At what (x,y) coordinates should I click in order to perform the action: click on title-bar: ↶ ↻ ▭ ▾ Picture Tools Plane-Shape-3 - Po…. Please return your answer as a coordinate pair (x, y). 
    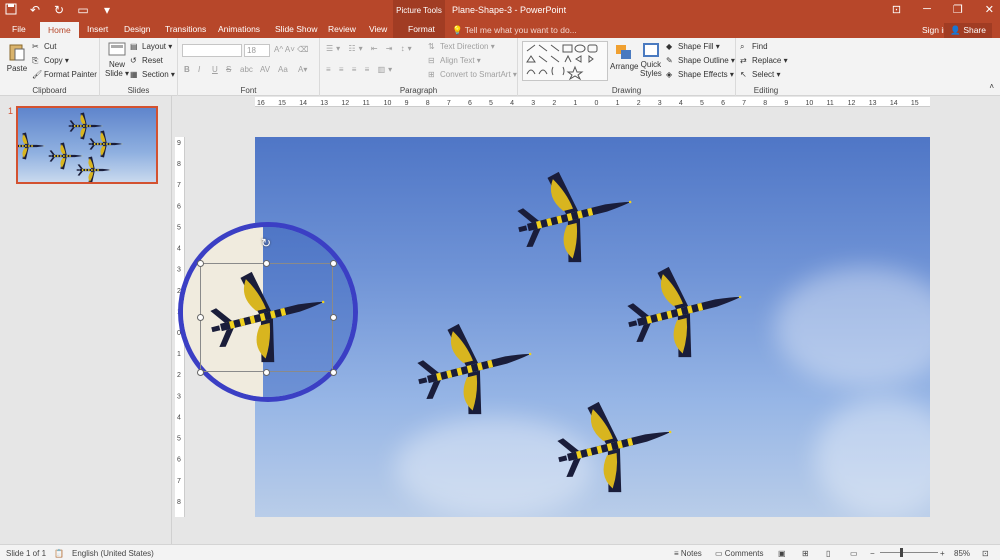
    Looking at the image, I should click on (500, 11).